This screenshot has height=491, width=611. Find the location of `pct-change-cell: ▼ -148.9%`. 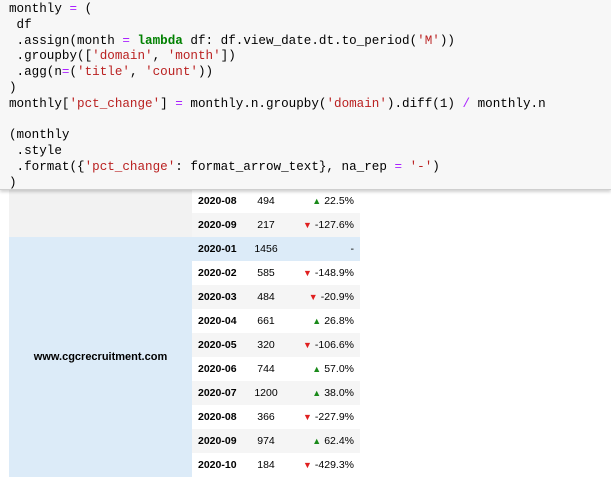

pct-change-cell: ▼ -148.9% is located at coordinates (322, 273).